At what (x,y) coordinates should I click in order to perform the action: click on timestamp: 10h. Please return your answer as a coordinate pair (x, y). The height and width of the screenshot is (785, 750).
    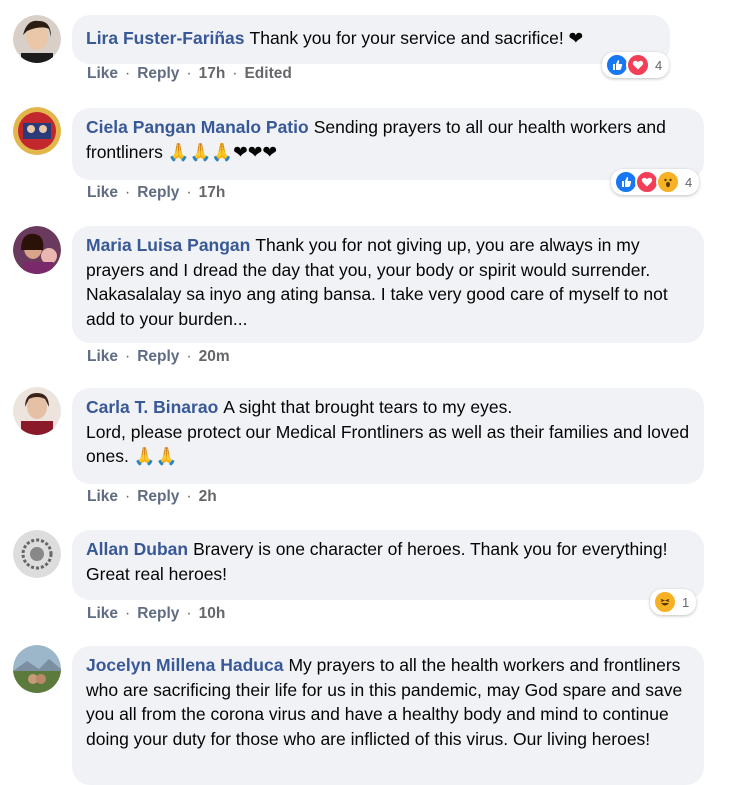
    Looking at the image, I should click on (212, 614).